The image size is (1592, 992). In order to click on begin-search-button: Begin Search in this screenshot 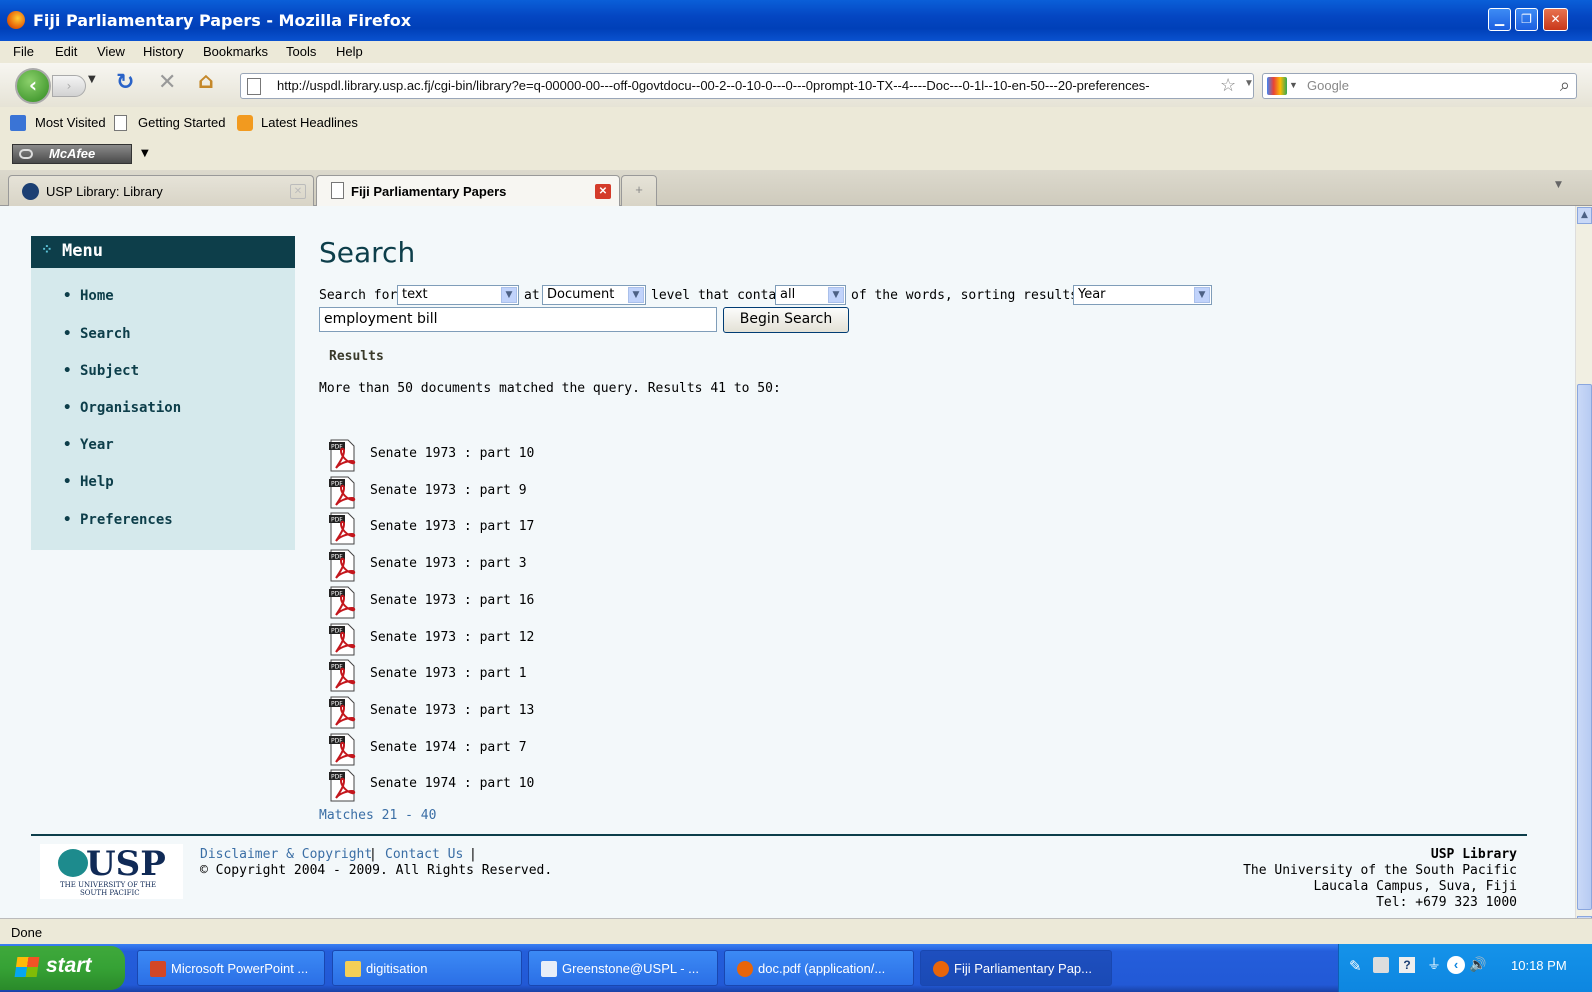, I will do `click(786, 320)`.